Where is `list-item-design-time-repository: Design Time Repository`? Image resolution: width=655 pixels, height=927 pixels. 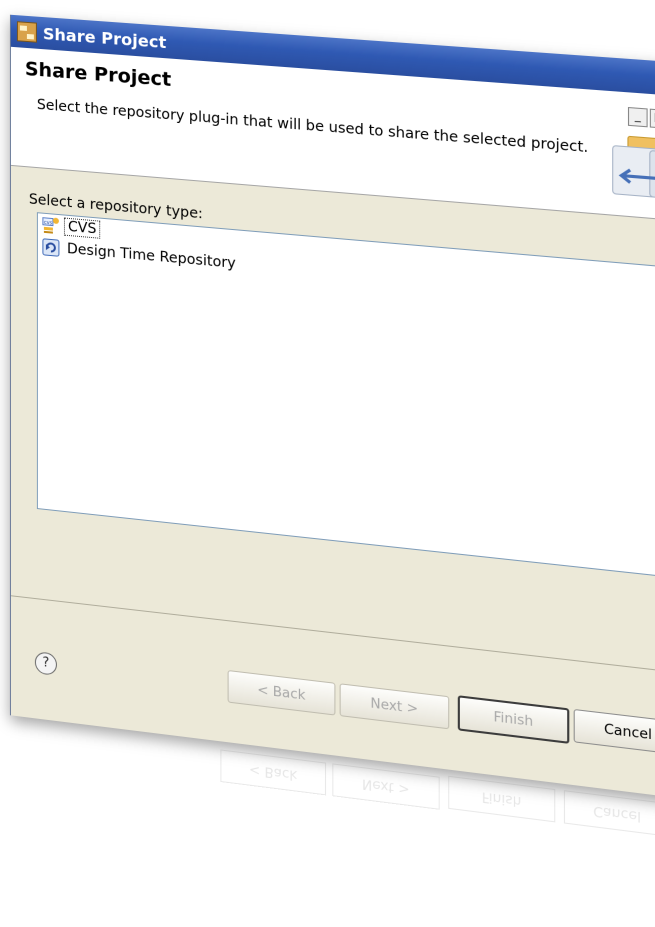
list-item-design-time-repository: Design Time Repository is located at coordinates (140, 256).